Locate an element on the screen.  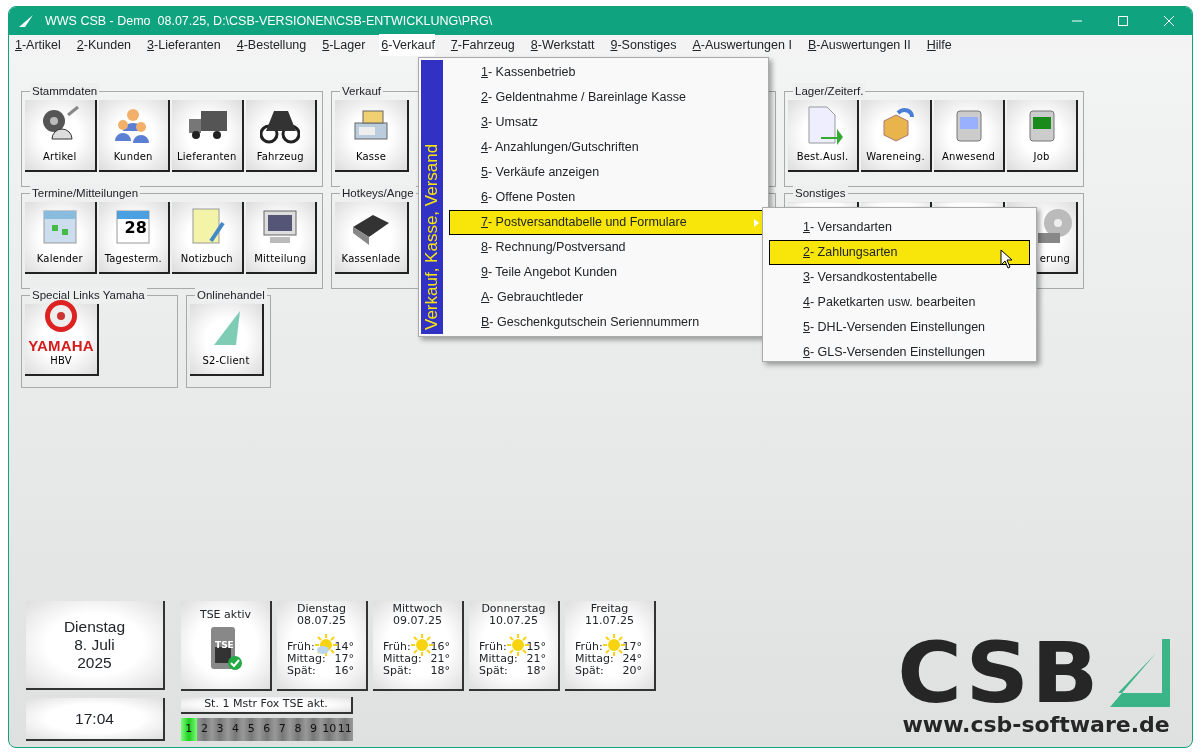
app-logo-icon is located at coordinates (26, 21).